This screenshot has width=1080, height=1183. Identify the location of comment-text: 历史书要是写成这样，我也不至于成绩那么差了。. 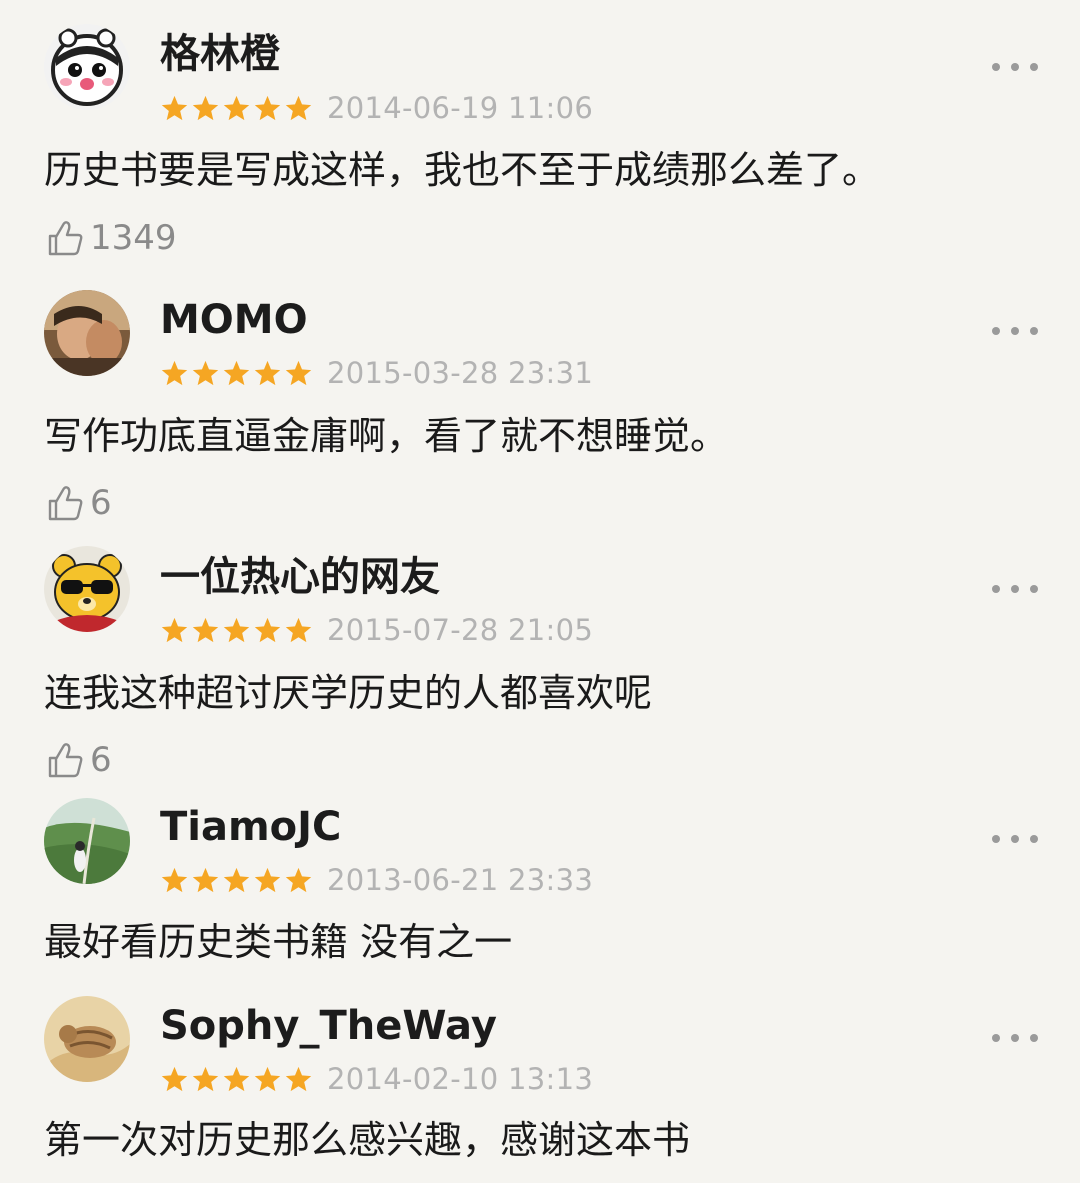
(462, 170).